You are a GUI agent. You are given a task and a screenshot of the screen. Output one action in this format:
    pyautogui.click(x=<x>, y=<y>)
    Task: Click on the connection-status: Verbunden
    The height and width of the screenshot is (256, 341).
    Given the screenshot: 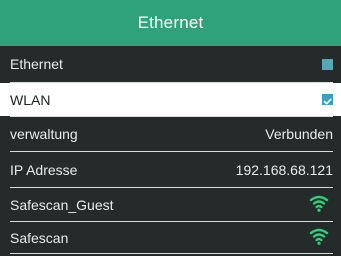 What is the action you would take?
    pyautogui.click(x=299, y=133)
    